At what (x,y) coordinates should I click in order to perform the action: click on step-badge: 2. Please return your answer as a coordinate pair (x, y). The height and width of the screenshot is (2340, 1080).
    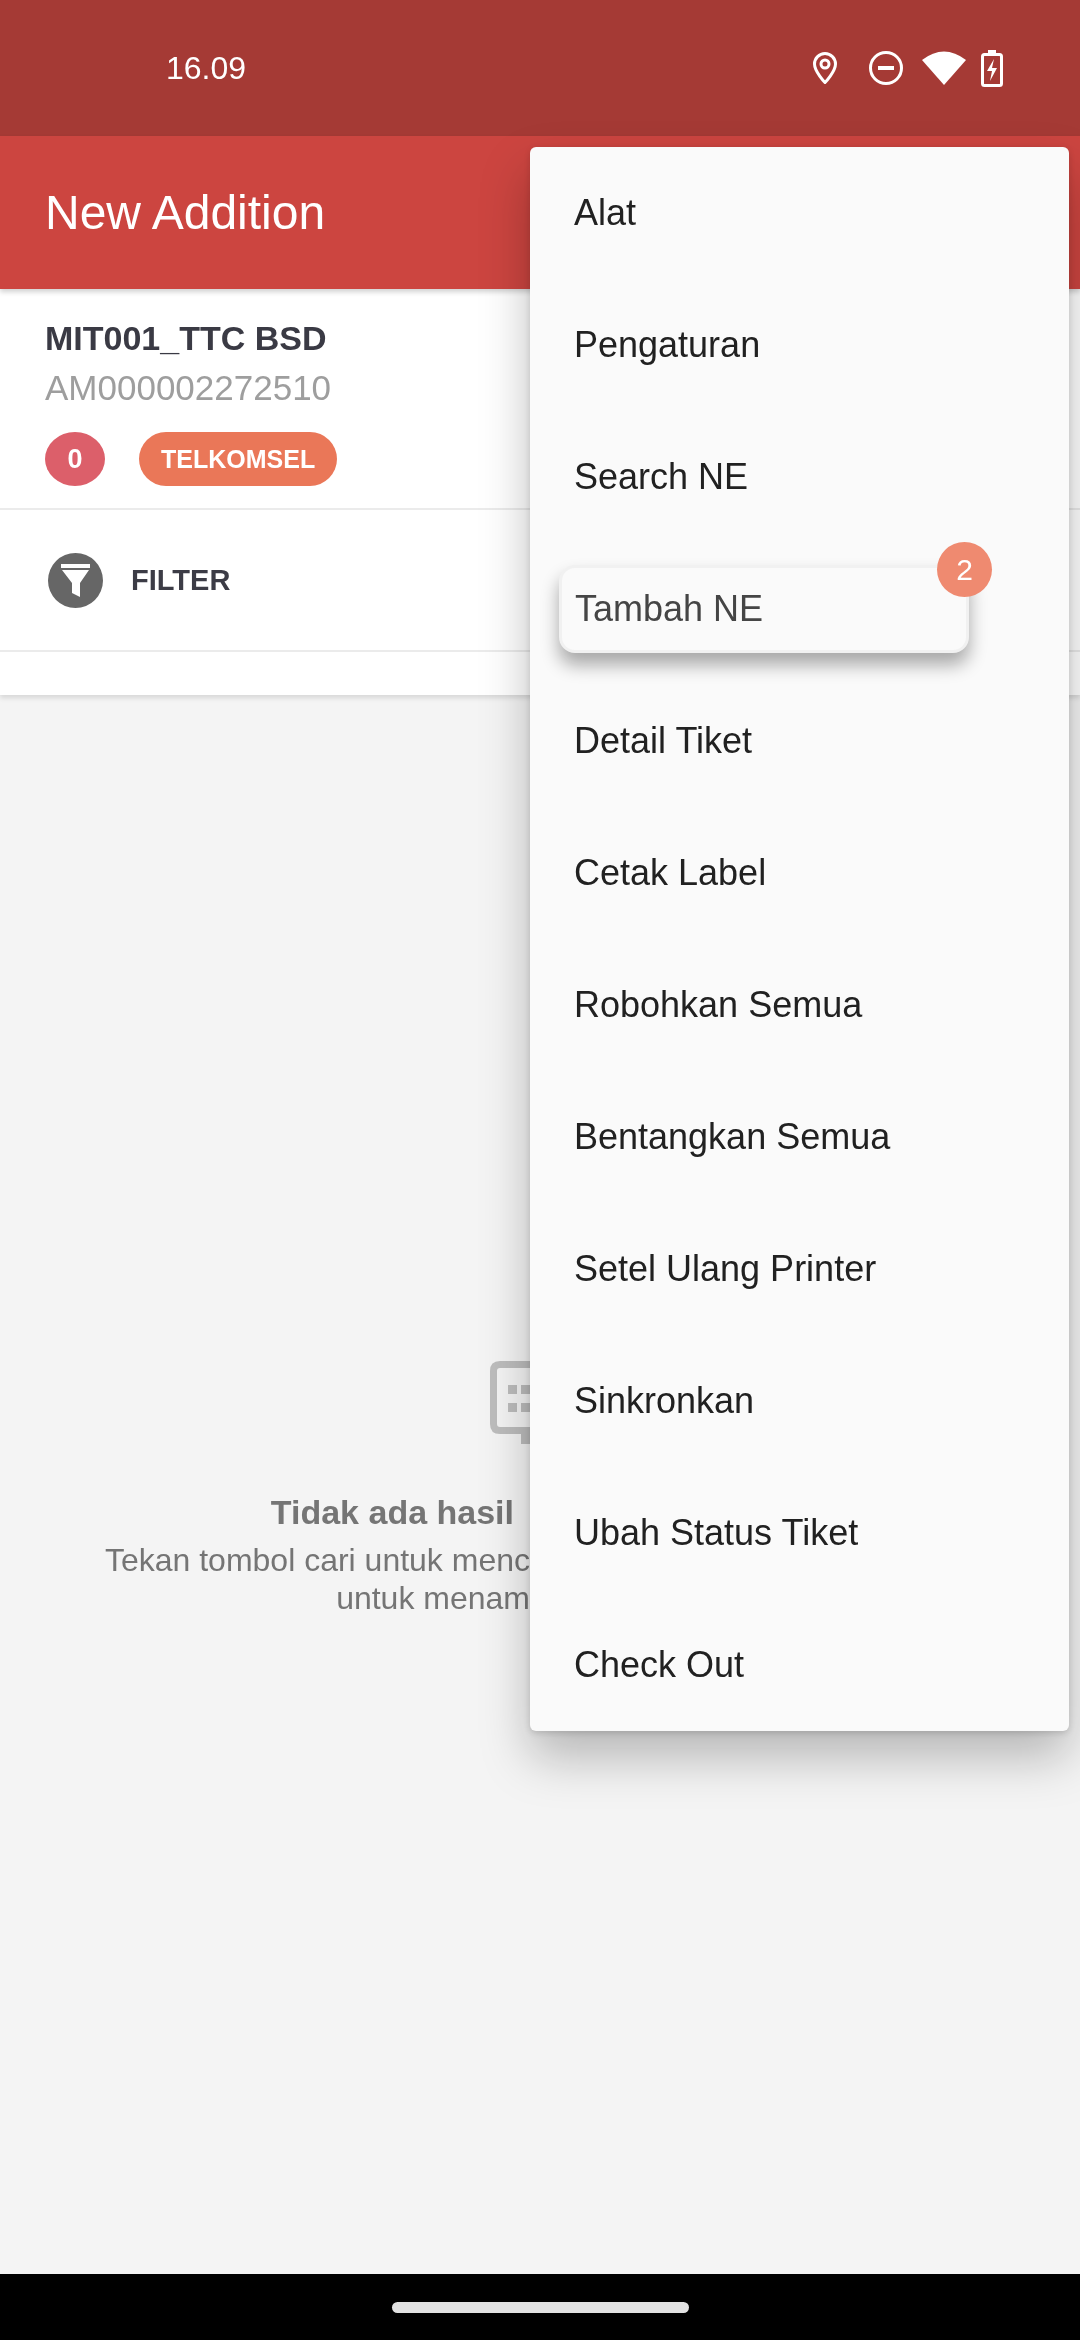
    Looking at the image, I should click on (964, 569).